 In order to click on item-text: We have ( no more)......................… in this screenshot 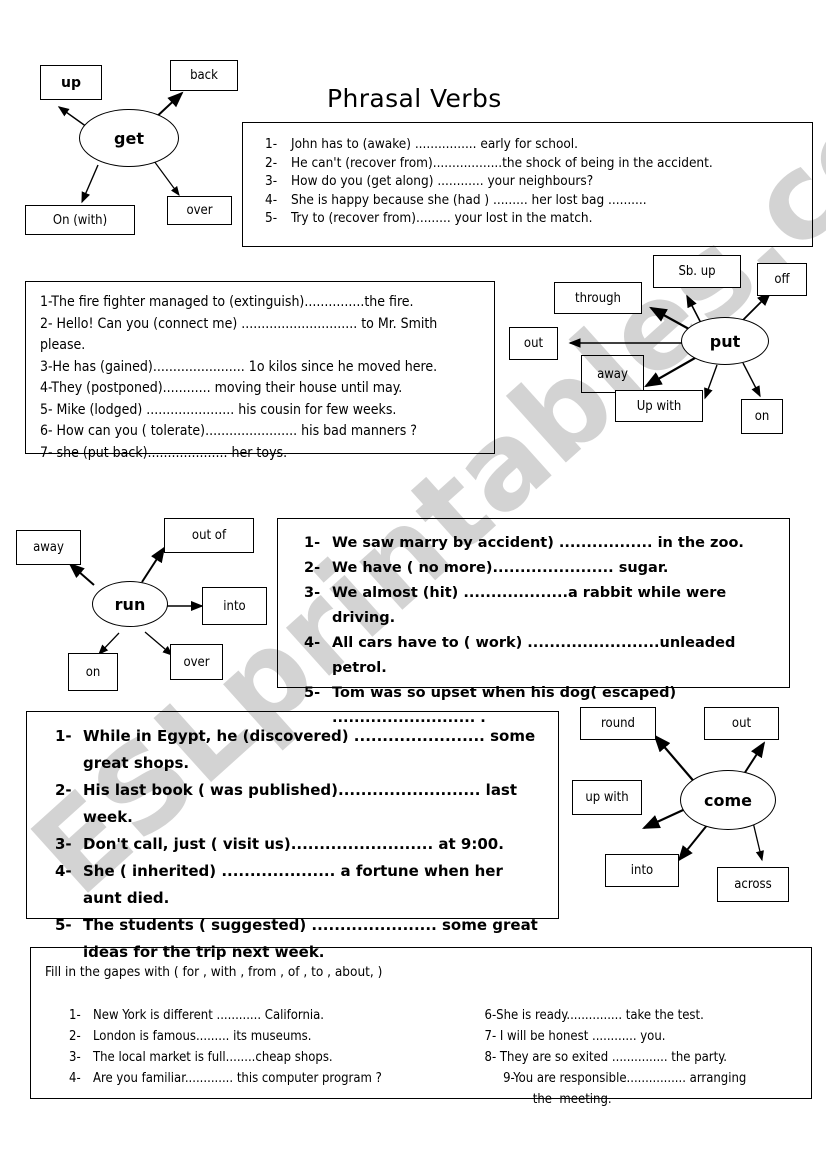, I will do `click(500, 568)`.